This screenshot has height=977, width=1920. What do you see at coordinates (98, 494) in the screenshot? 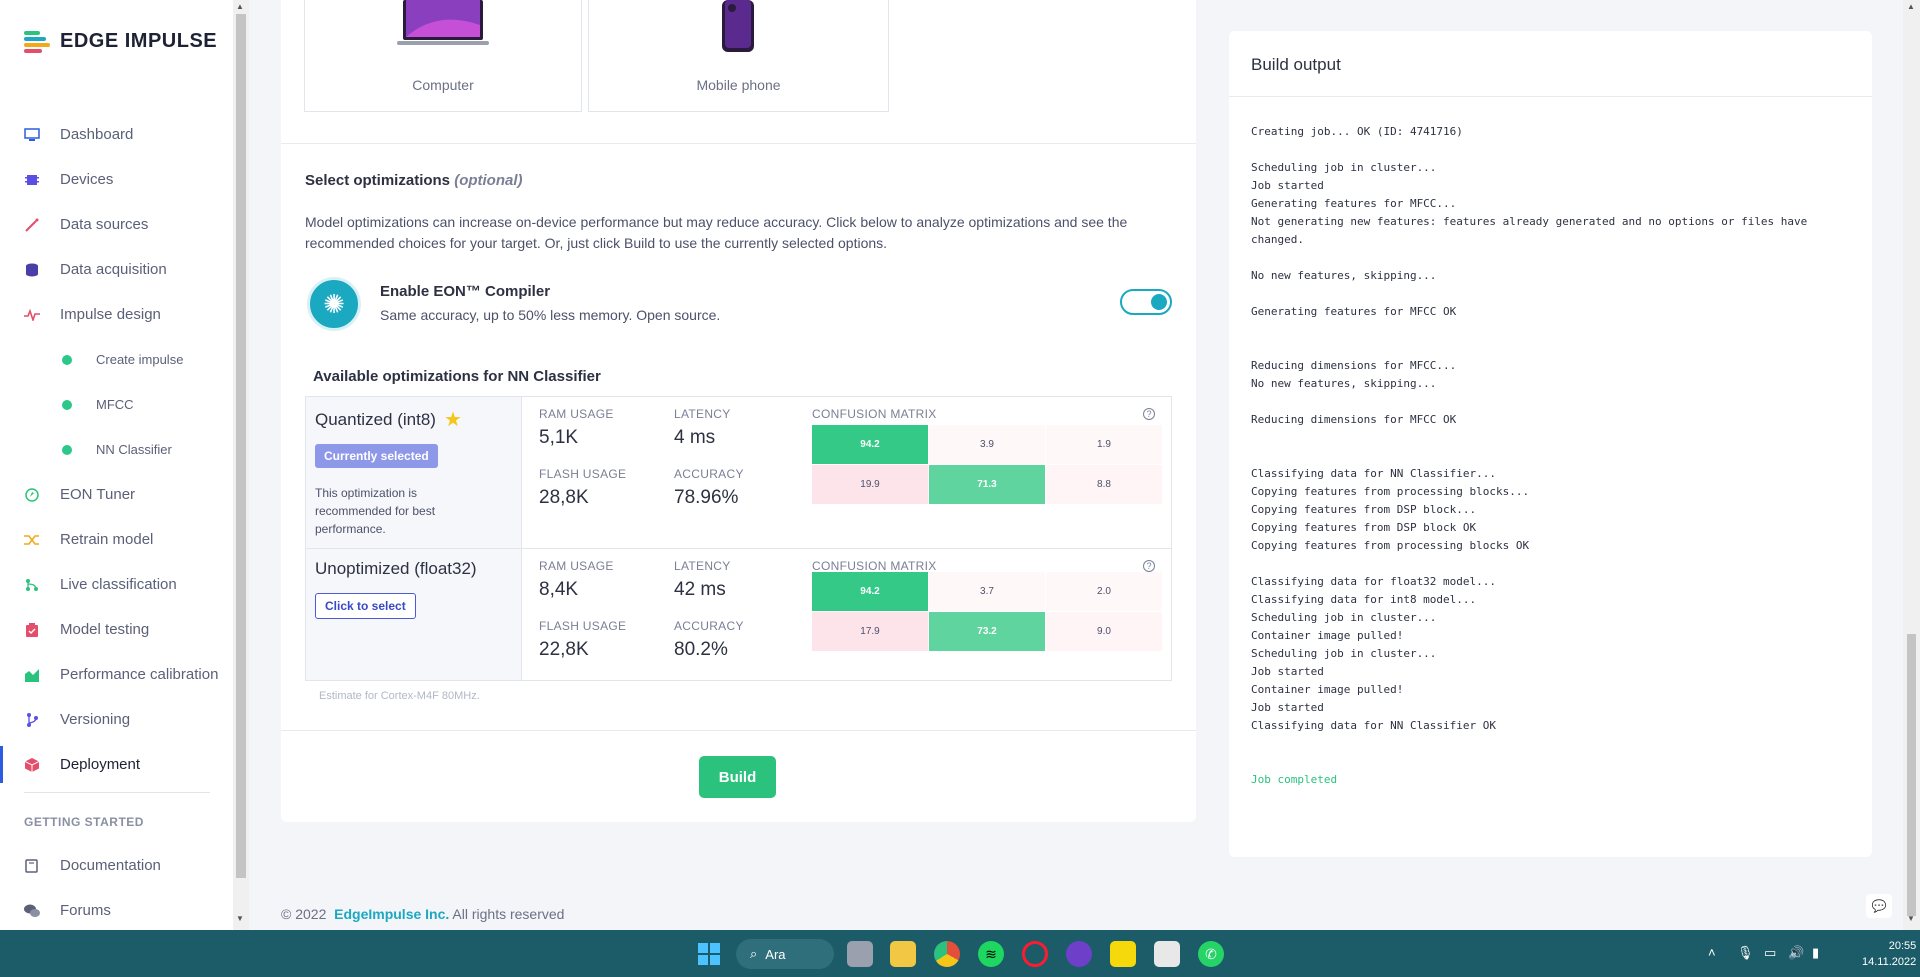
I see `sidebar-item-label: EON Tuner` at bounding box center [98, 494].